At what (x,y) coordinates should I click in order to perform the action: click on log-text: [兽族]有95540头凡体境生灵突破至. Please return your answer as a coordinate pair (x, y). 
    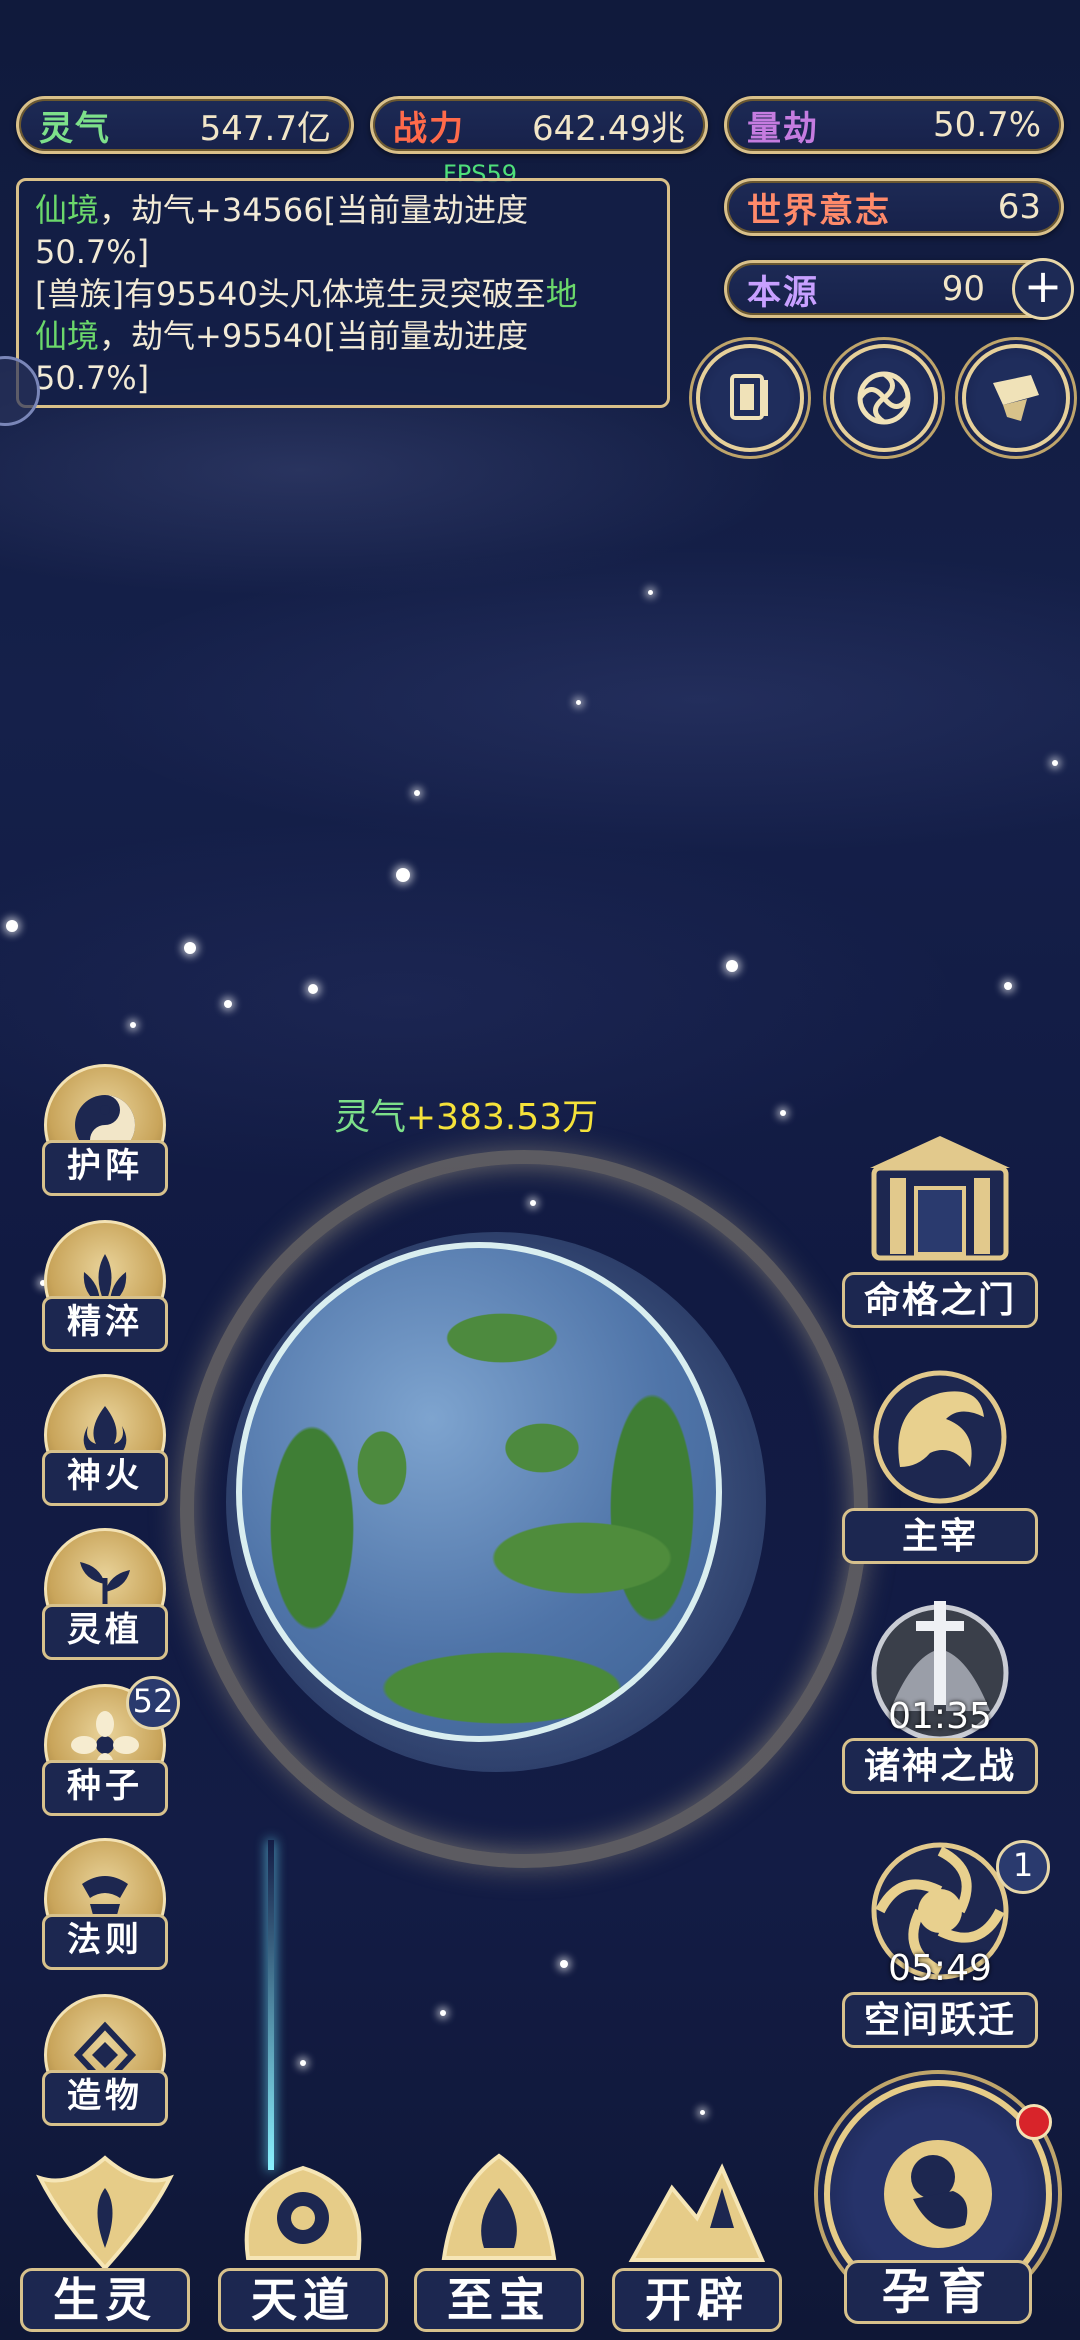
    Looking at the image, I should click on (290, 294).